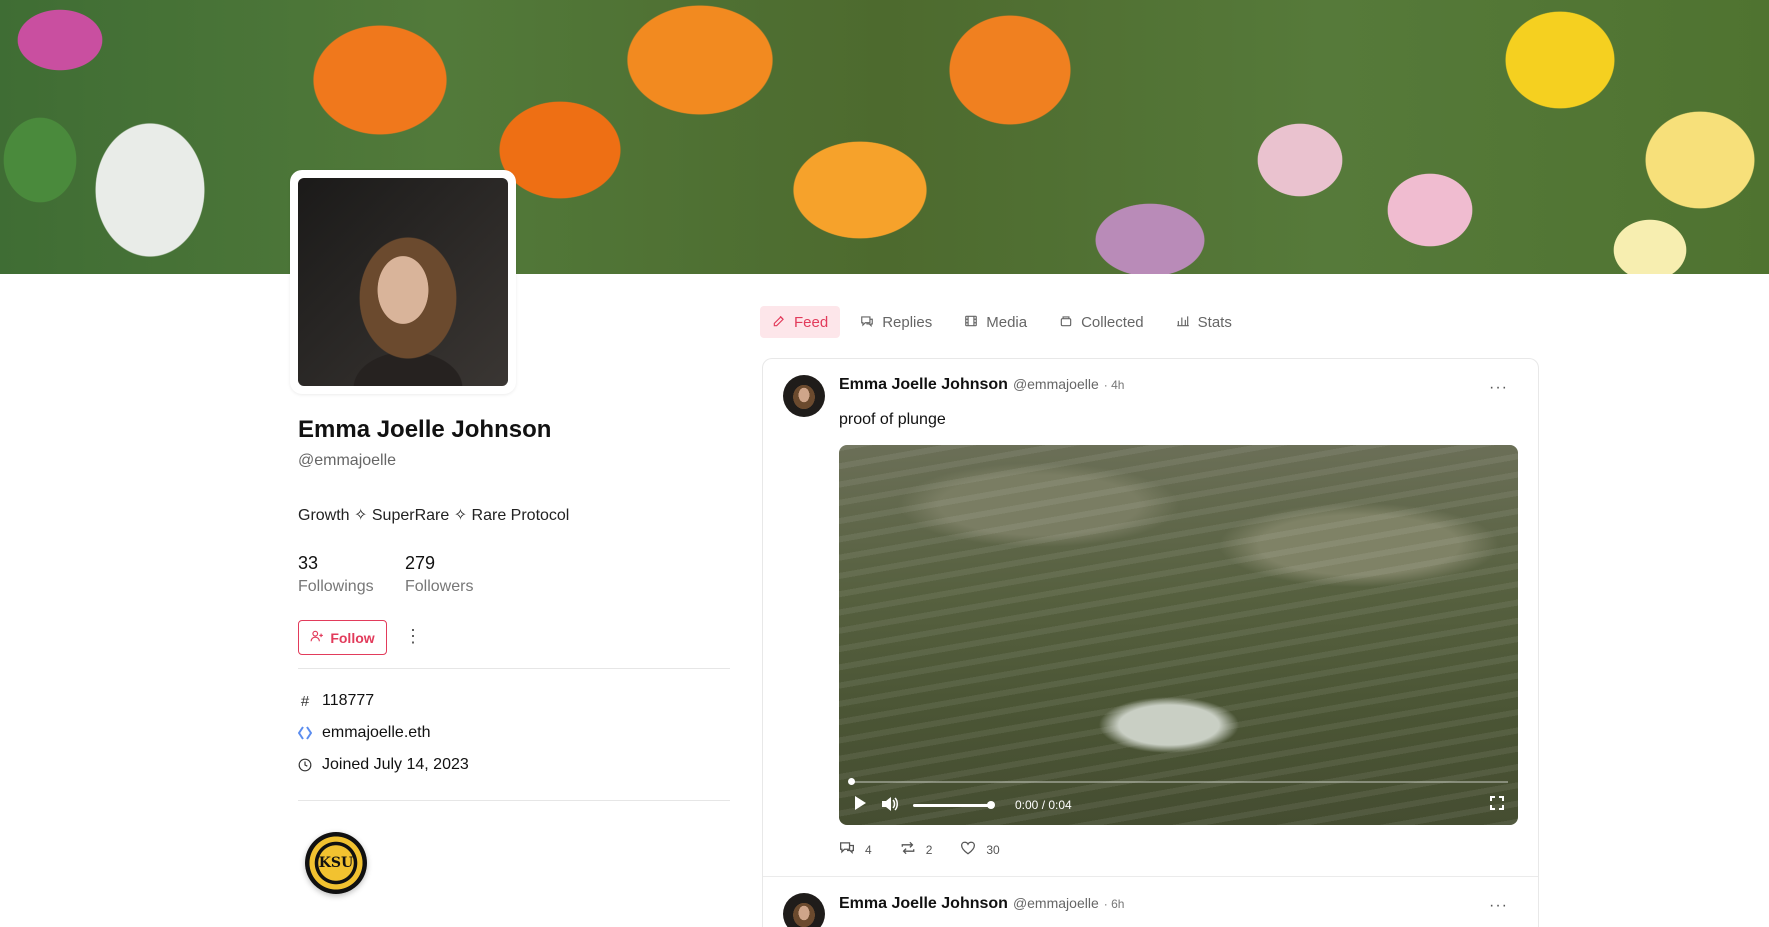 The image size is (1769, 927). I want to click on profile-tabs: Feed Replies Media Collected Stats, so click(1002, 322).